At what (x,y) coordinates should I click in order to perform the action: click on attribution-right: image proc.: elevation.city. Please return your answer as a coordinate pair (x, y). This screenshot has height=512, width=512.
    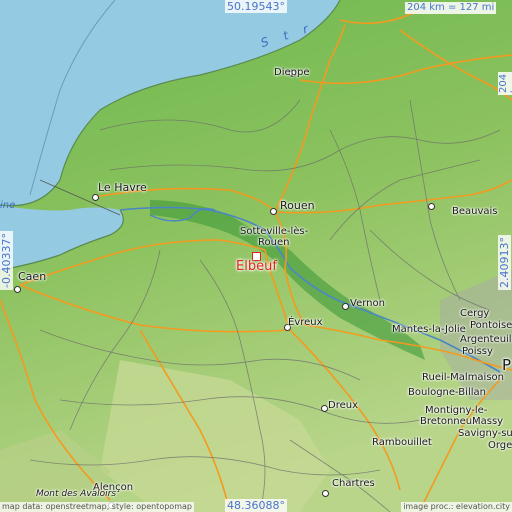
    Looking at the image, I should click on (456, 507).